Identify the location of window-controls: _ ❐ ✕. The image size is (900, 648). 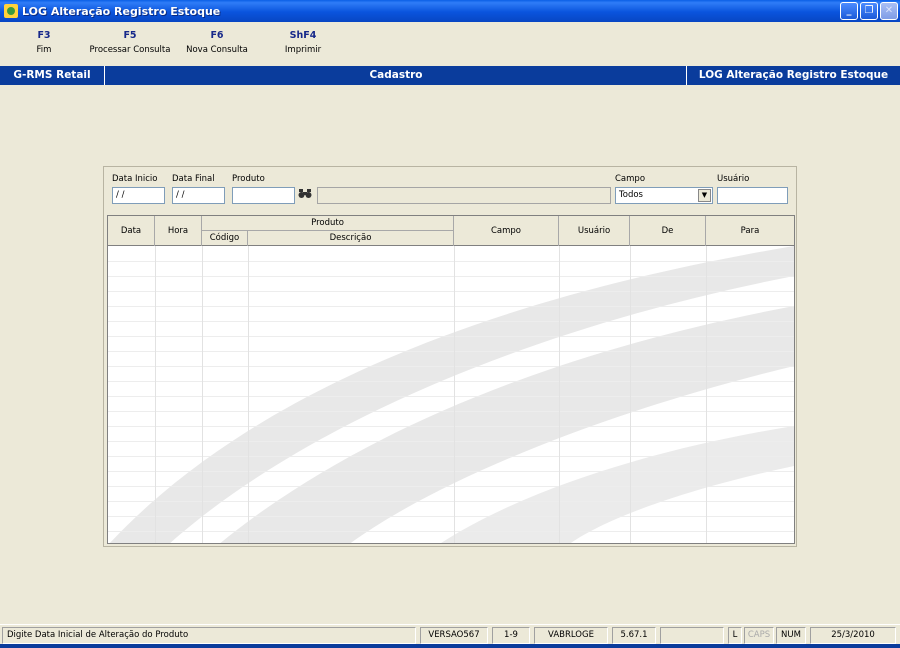
(869, 11).